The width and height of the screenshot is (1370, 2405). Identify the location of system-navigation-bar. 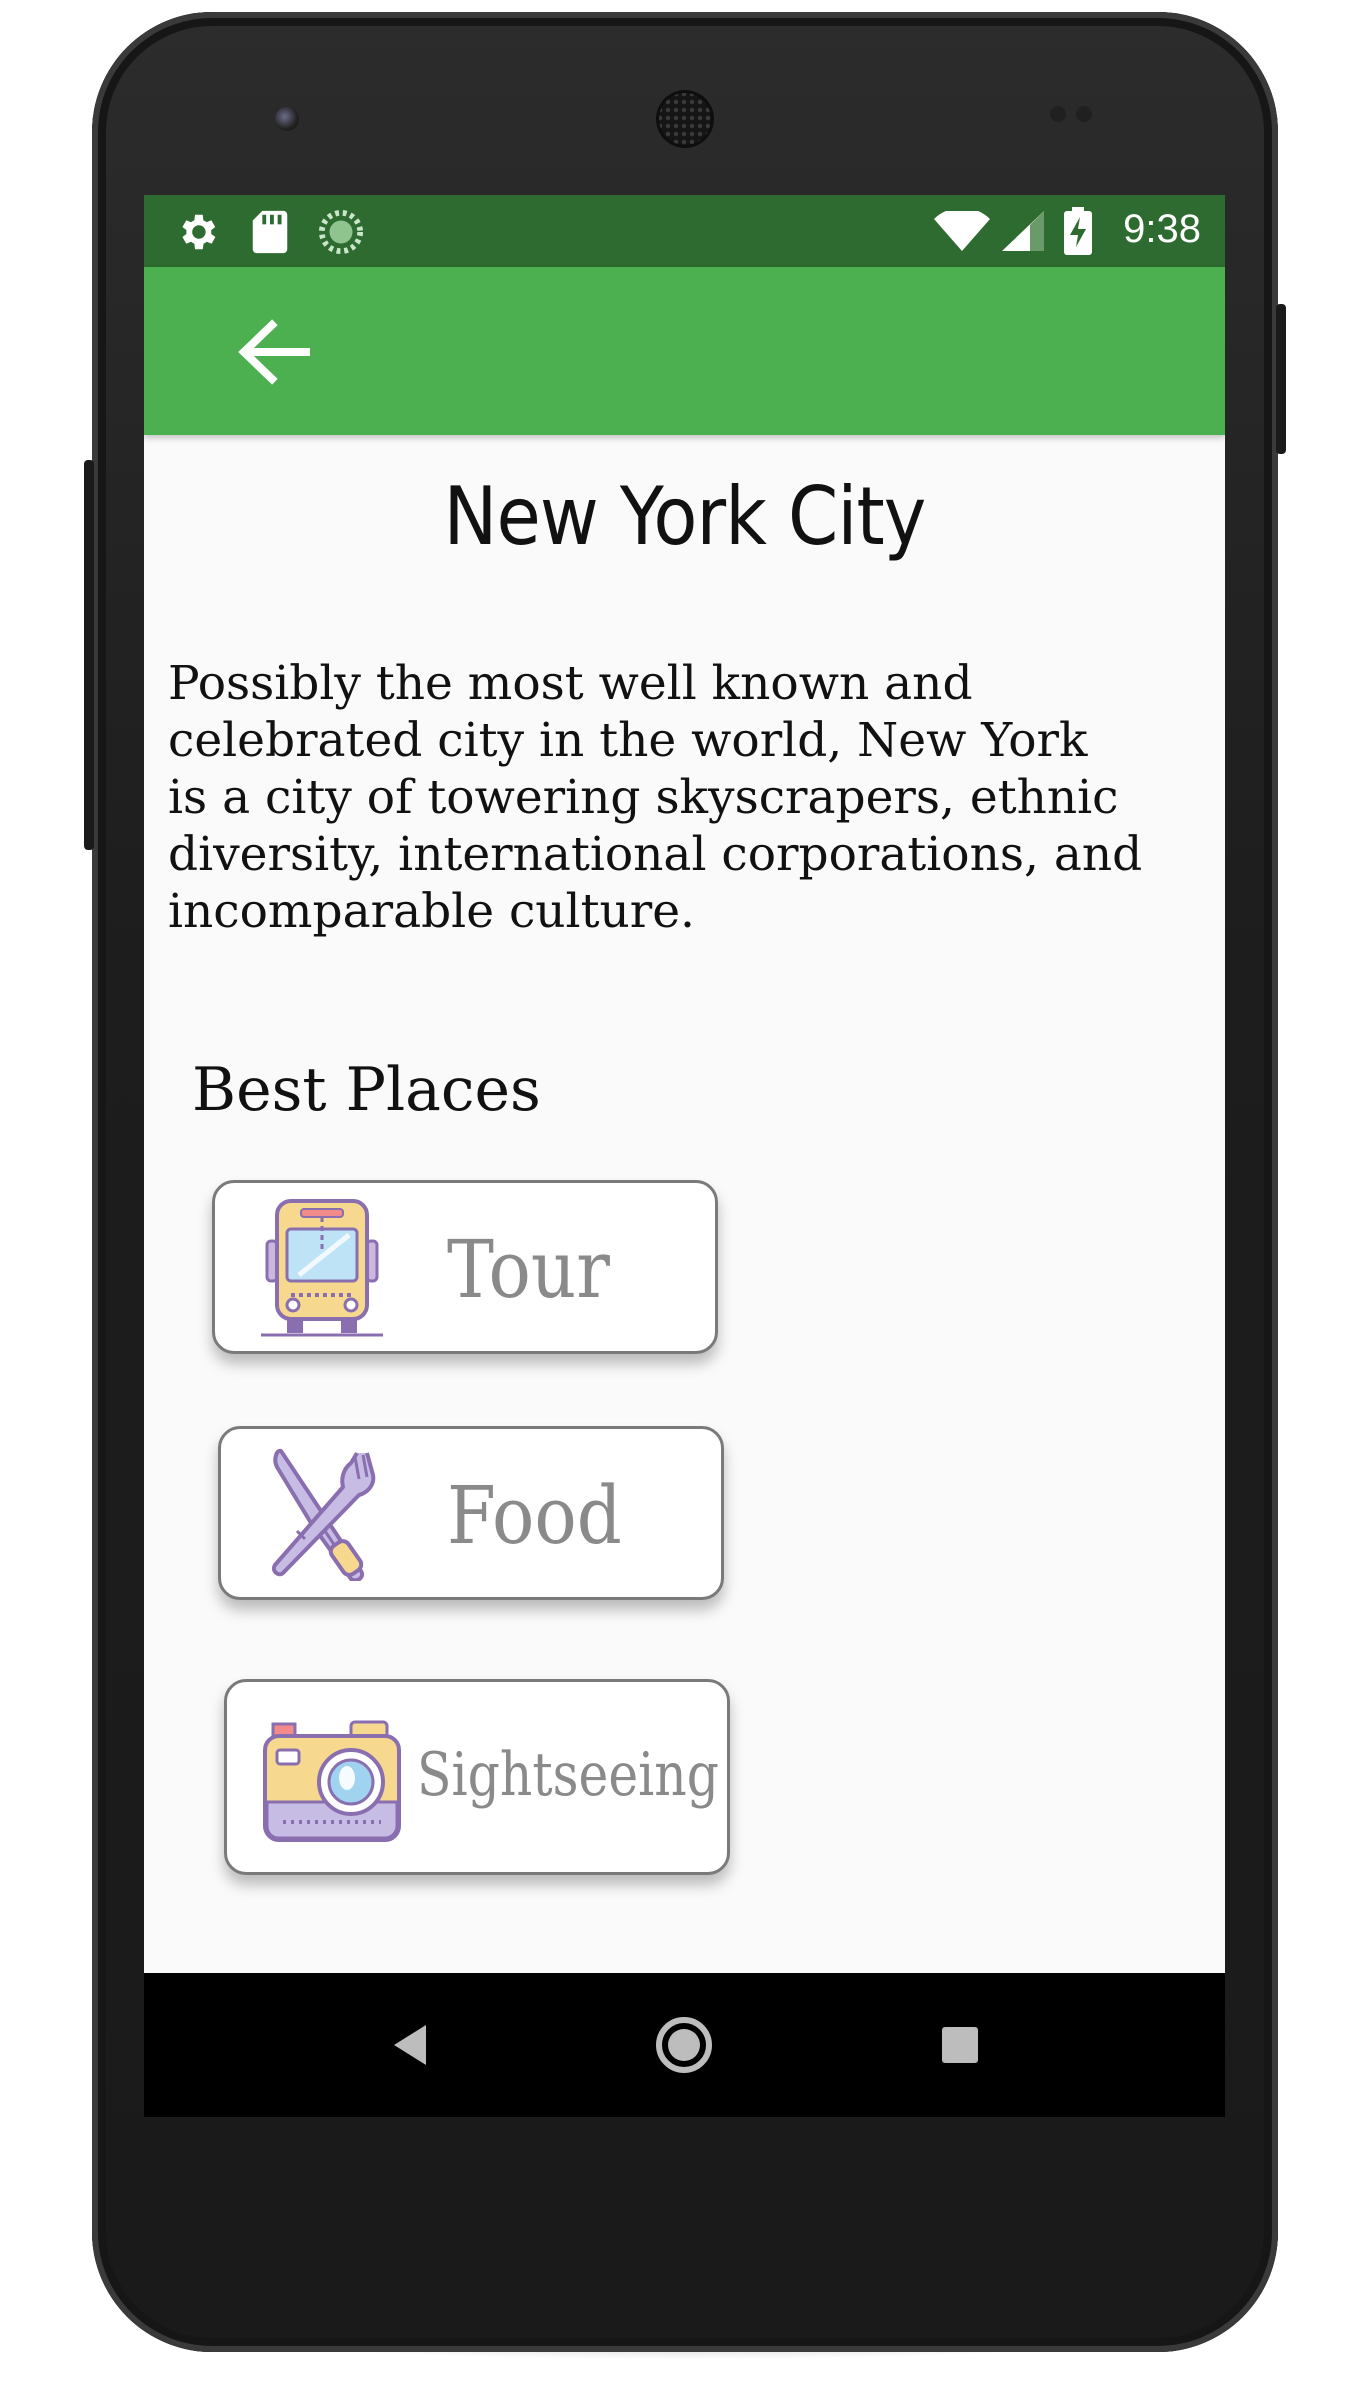
(684, 2045).